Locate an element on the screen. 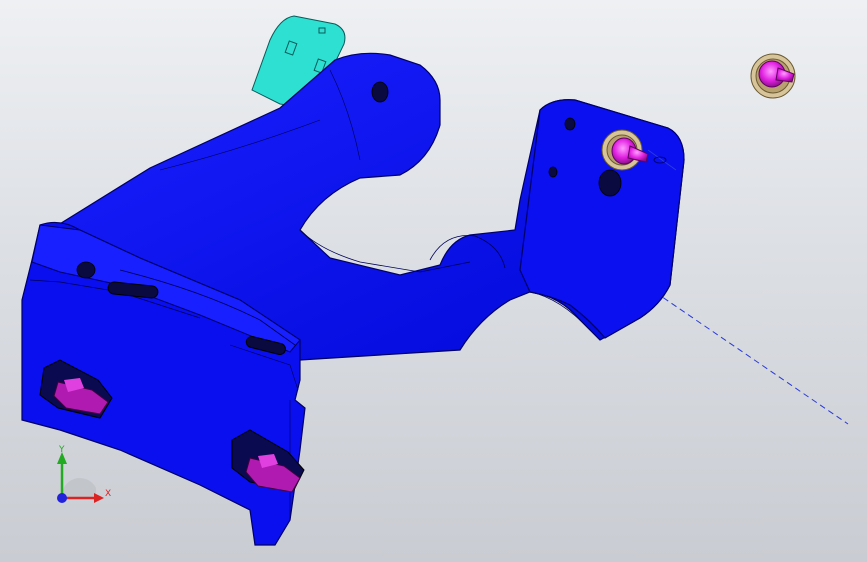 The width and height of the screenshot is (867, 562). x-axis-label: X is located at coordinates (108, 494).